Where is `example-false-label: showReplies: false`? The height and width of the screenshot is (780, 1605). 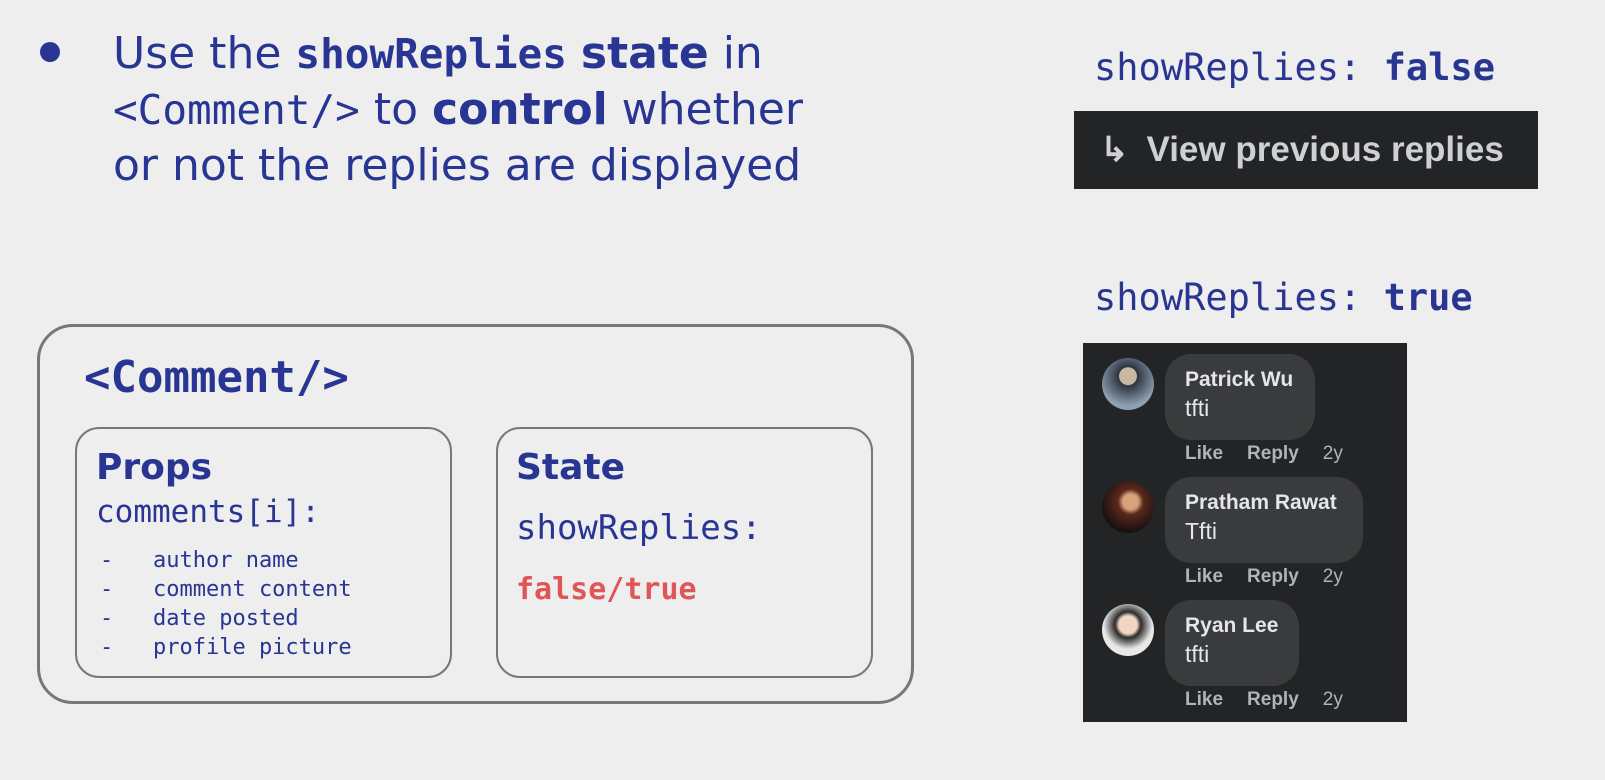
example-false-label: showReplies: false is located at coordinates (1294, 68).